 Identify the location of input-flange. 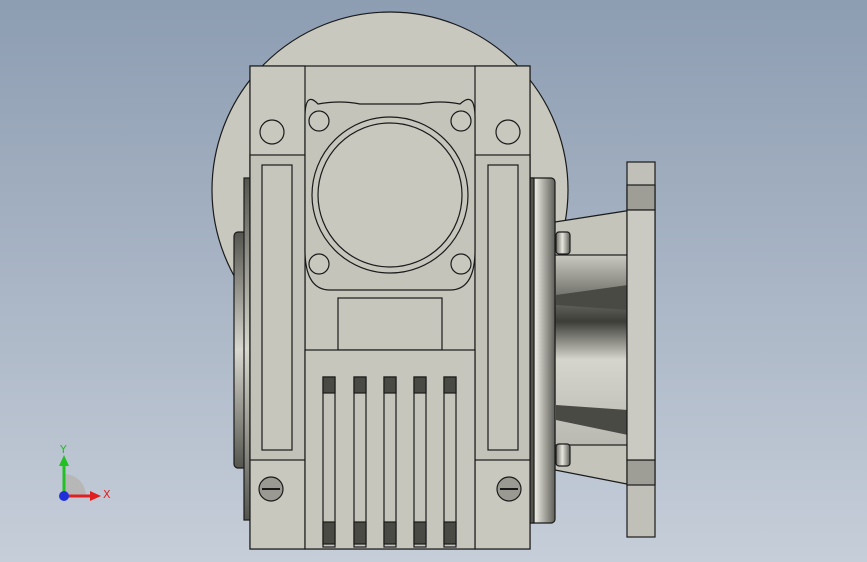
(390, 194).